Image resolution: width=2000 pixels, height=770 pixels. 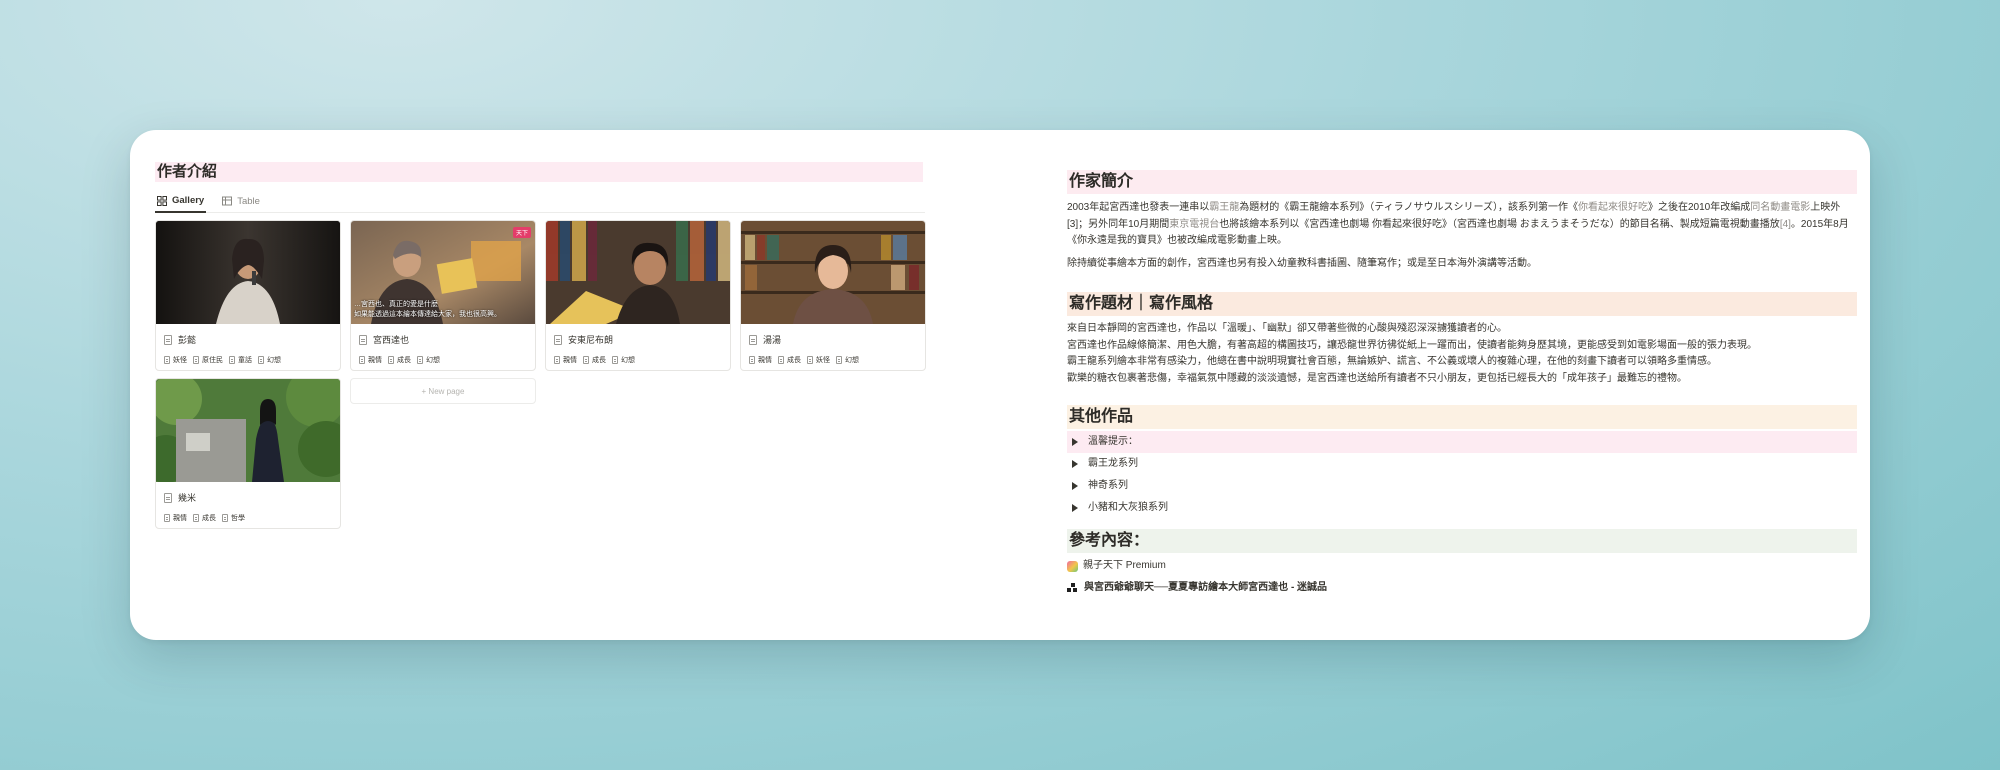 I want to click on toggle-item: 神奇系列, so click(x=1462, y=486).